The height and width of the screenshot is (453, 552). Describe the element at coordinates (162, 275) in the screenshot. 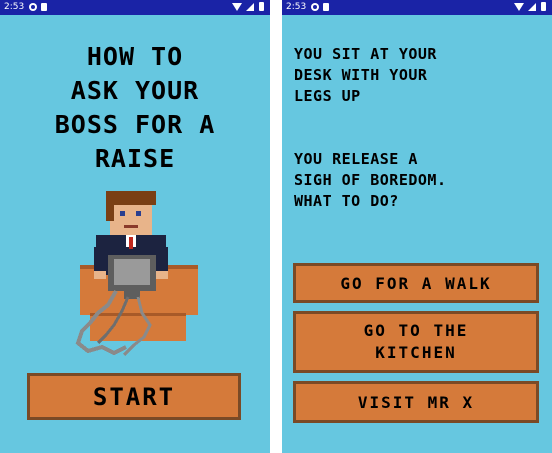

I see `right-hand` at that location.